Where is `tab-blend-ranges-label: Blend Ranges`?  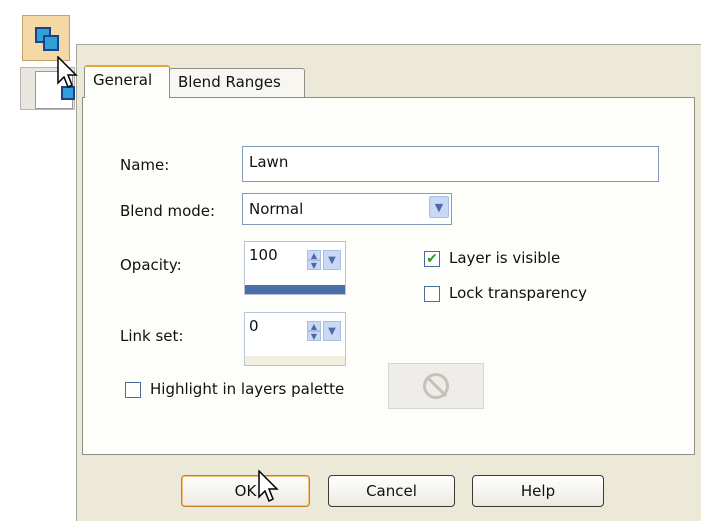 tab-blend-ranges-label: Blend Ranges is located at coordinates (229, 82).